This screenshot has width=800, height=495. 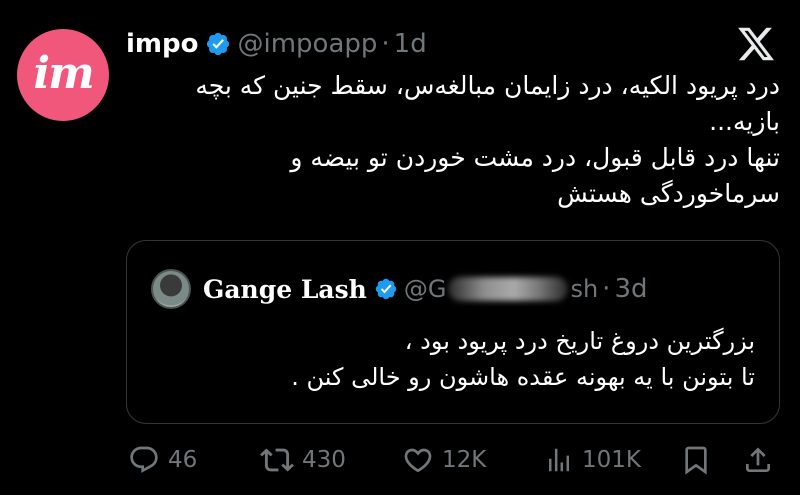 What do you see at coordinates (418, 460) in the screenshot?
I see `heart-icon` at bounding box center [418, 460].